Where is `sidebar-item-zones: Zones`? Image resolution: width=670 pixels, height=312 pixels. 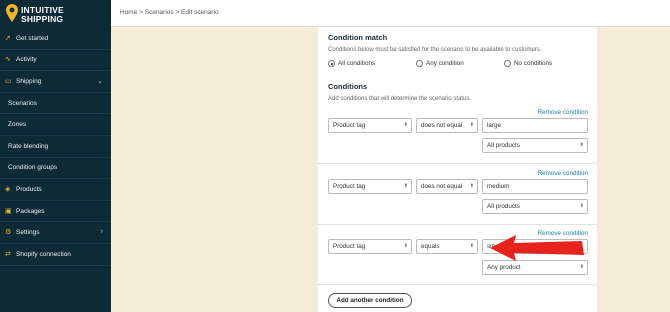
sidebar-item-zones: Zones is located at coordinates (55, 125).